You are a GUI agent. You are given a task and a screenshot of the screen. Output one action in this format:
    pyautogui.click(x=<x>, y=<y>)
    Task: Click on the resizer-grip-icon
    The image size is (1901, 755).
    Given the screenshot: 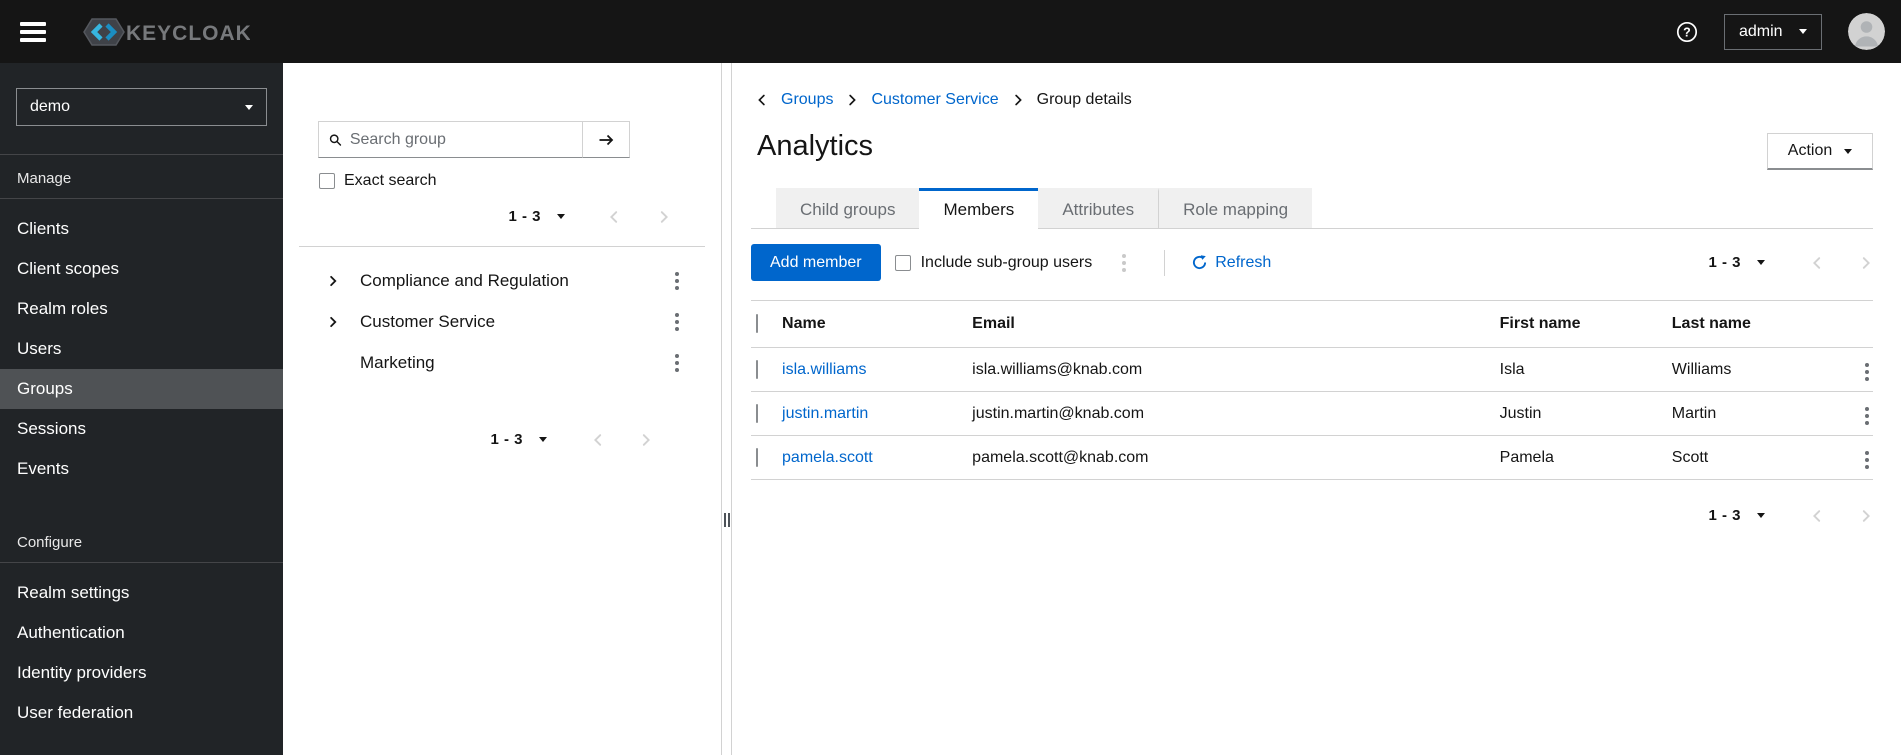 What is the action you would take?
    pyautogui.click(x=726, y=520)
    